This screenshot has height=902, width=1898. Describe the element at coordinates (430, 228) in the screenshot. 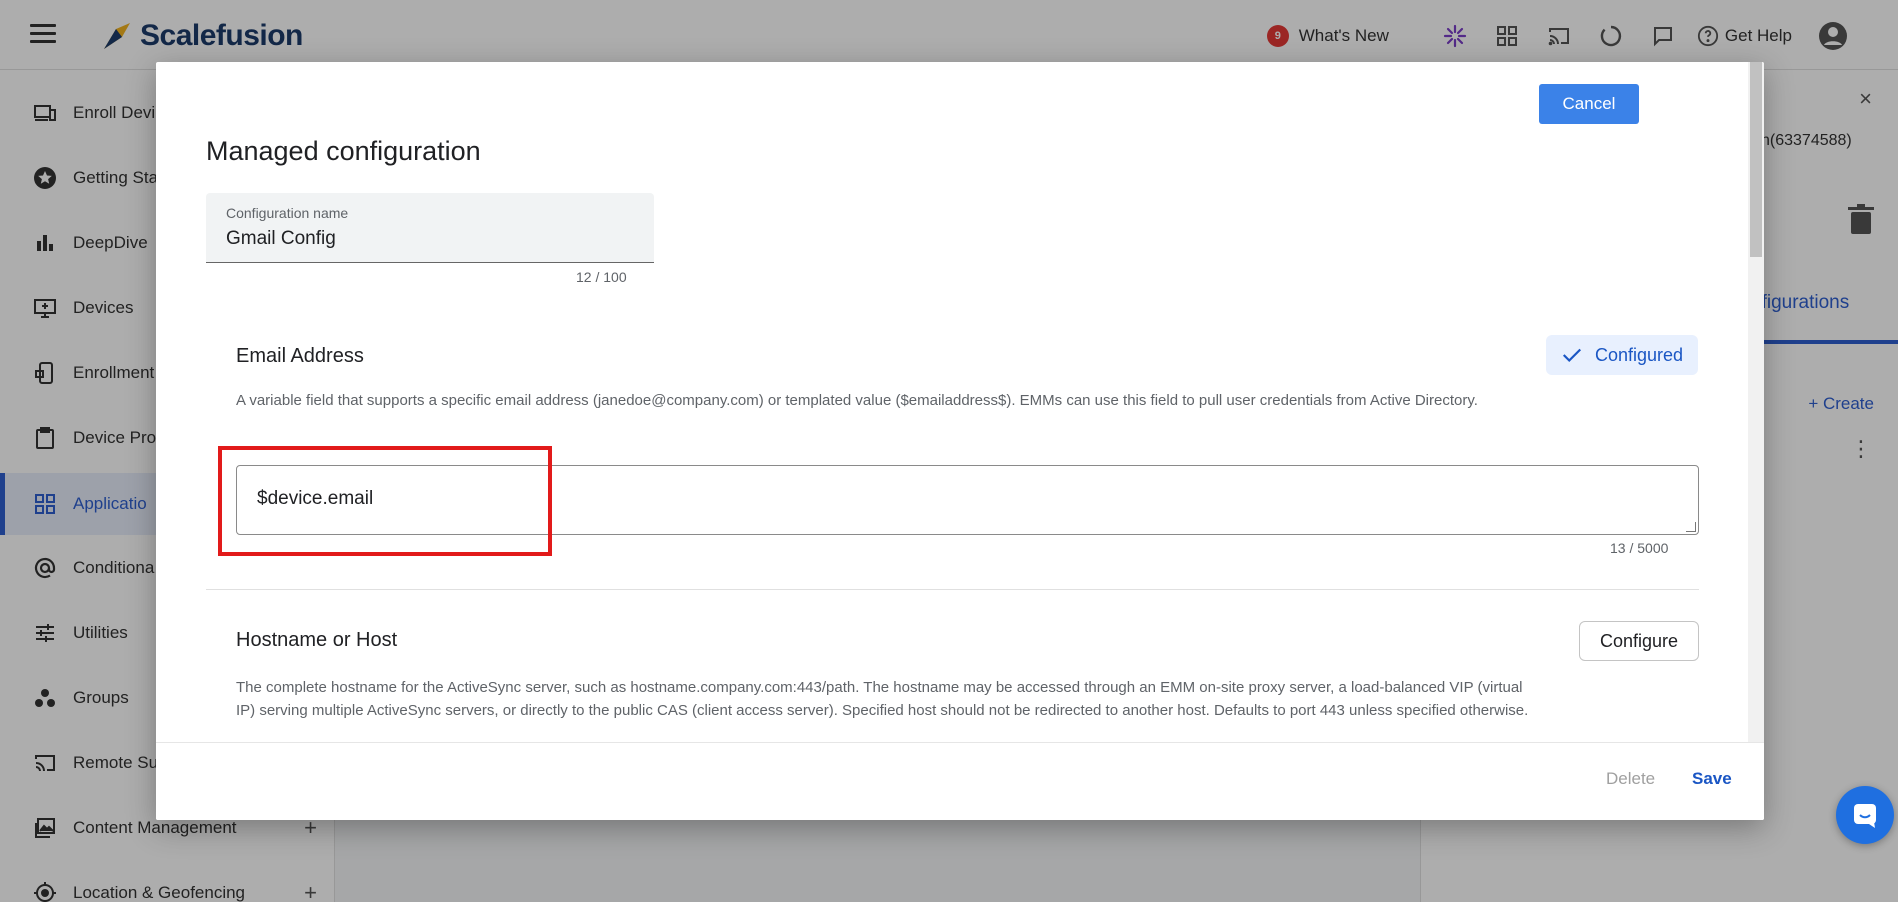

I see `configuration-name-field: Configuration name Gmail Config` at that location.